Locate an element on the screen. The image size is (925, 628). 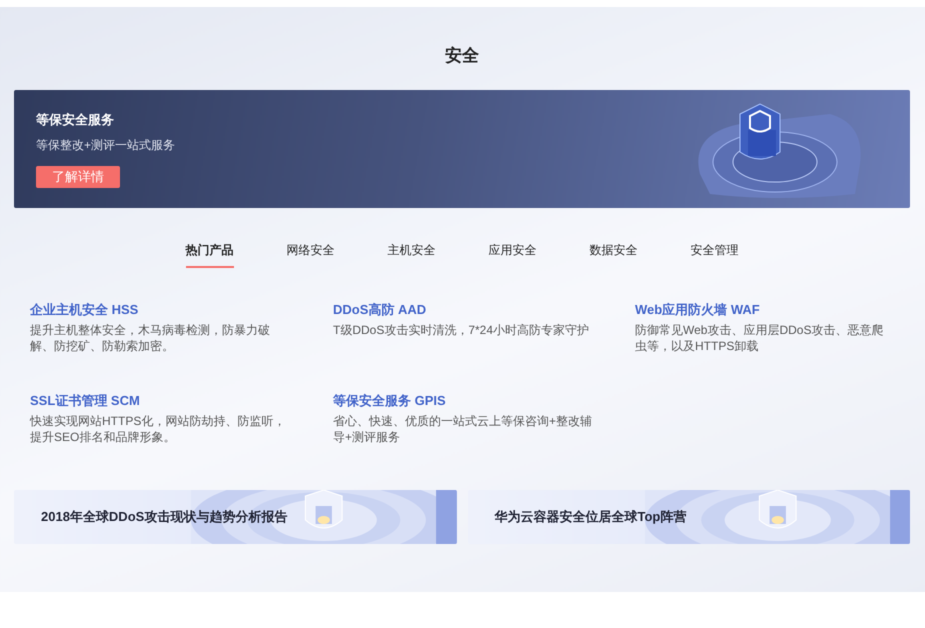
product-description: 省心、快速、优质的一站式云上等保咨询+整改辅导+测评服务 is located at coordinates (463, 429).